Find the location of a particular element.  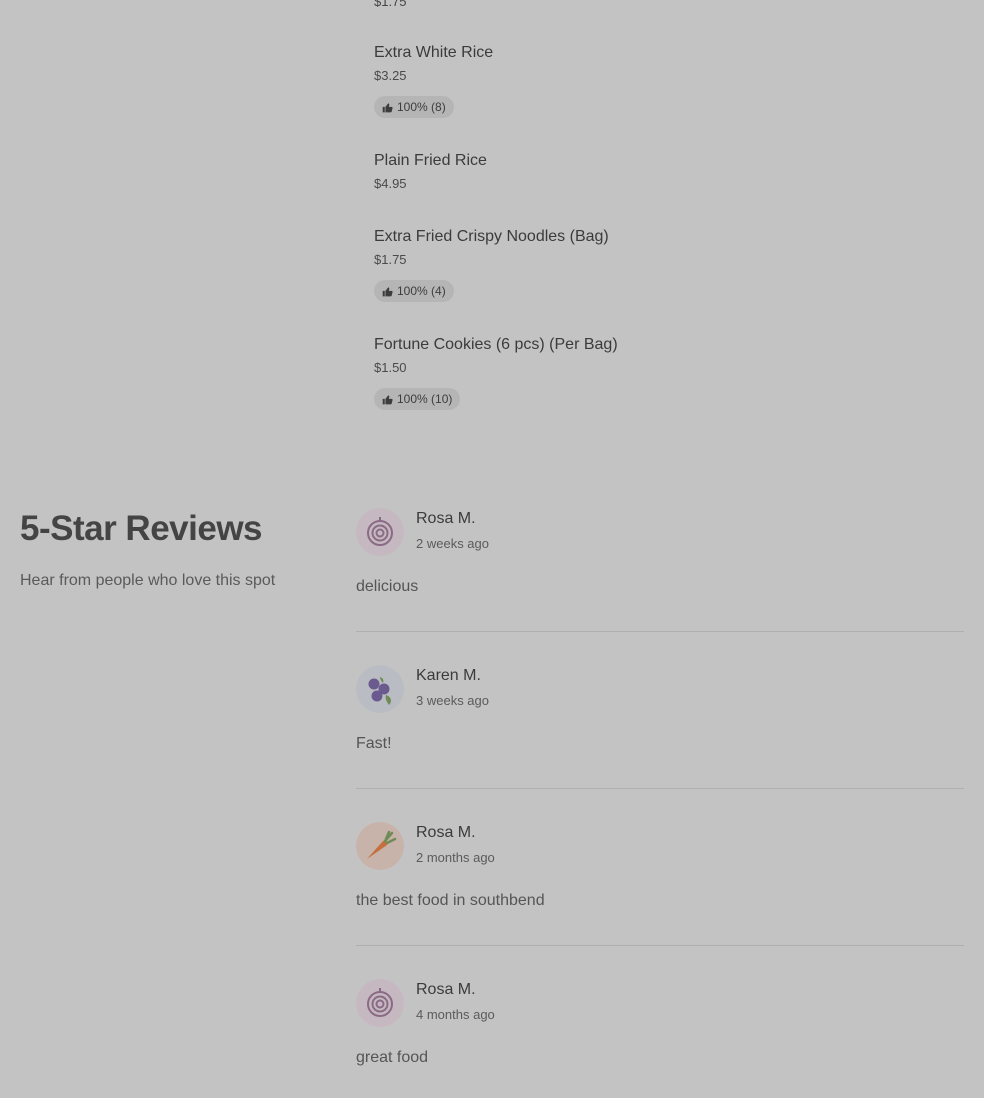

rating-text: 100% (8) is located at coordinates (421, 107).